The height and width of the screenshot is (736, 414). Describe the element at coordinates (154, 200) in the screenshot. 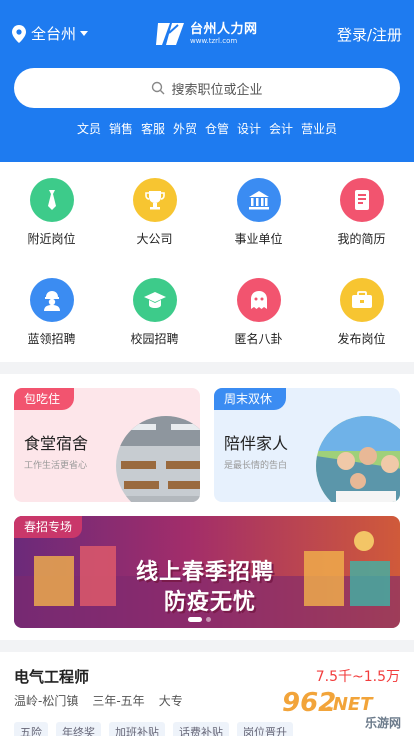

I see `trophy-icon` at that location.